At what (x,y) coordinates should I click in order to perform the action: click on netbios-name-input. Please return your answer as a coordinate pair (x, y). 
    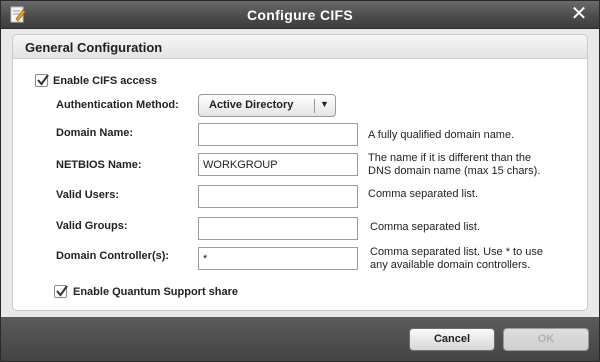
    Looking at the image, I should click on (278, 164).